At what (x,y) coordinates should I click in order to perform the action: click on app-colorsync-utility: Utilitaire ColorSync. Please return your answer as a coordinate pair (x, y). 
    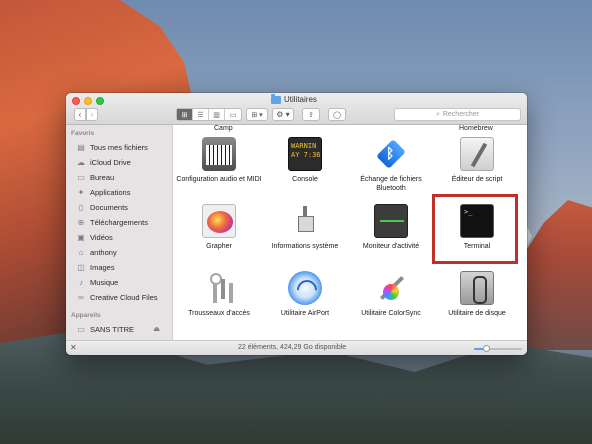
    Looking at the image, I should click on (391, 299).